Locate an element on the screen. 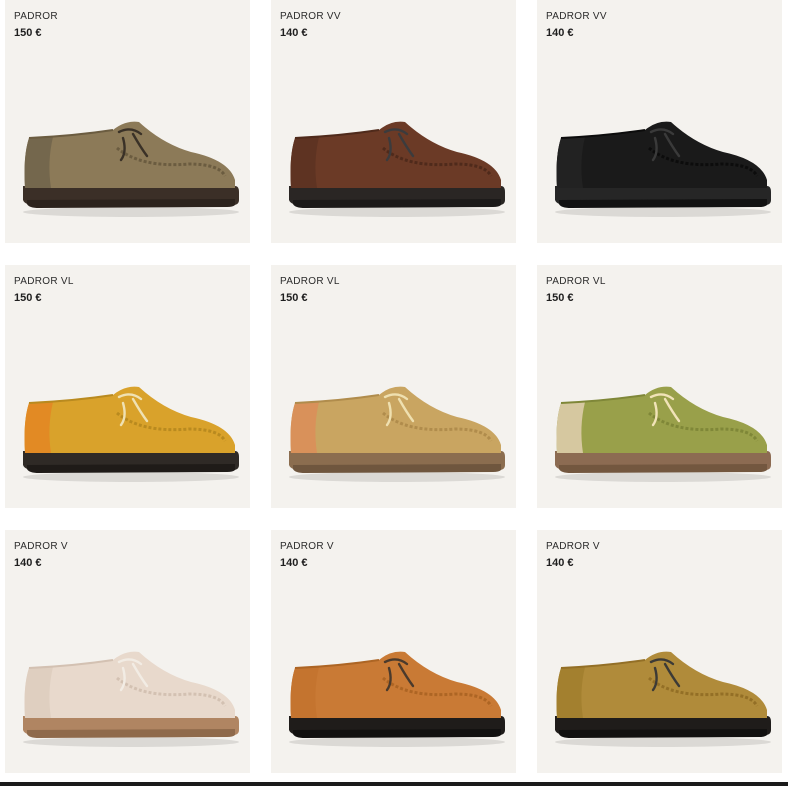 The width and height of the screenshot is (788, 786). page-bottom-border is located at coordinates (394, 784).